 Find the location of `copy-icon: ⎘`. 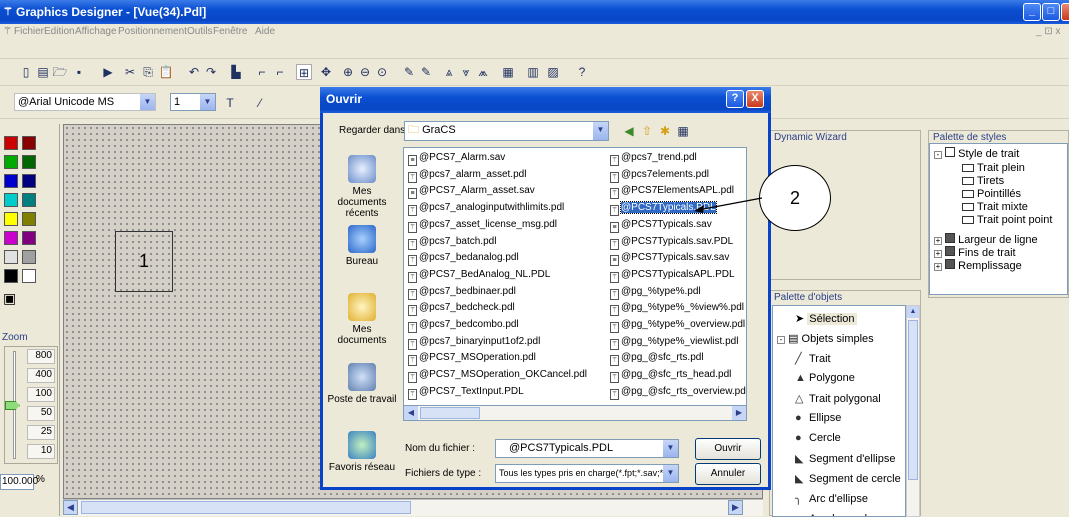

copy-icon: ⎘ is located at coordinates (148, 72).